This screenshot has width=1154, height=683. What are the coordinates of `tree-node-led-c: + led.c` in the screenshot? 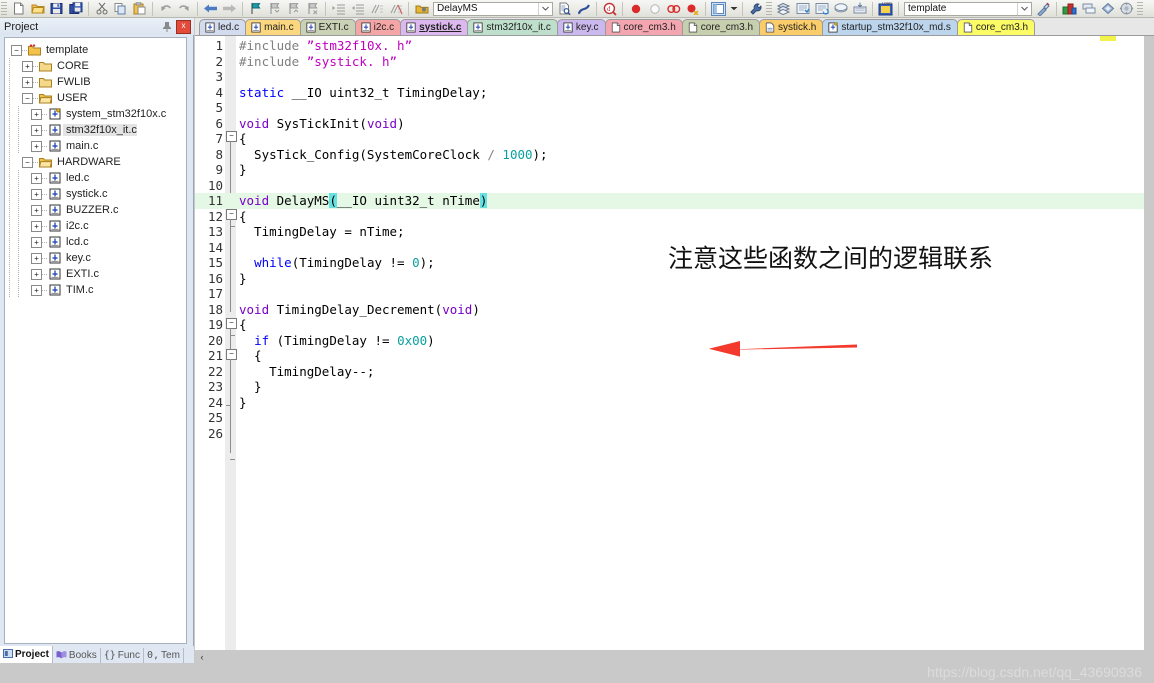 It's located at (95, 178).